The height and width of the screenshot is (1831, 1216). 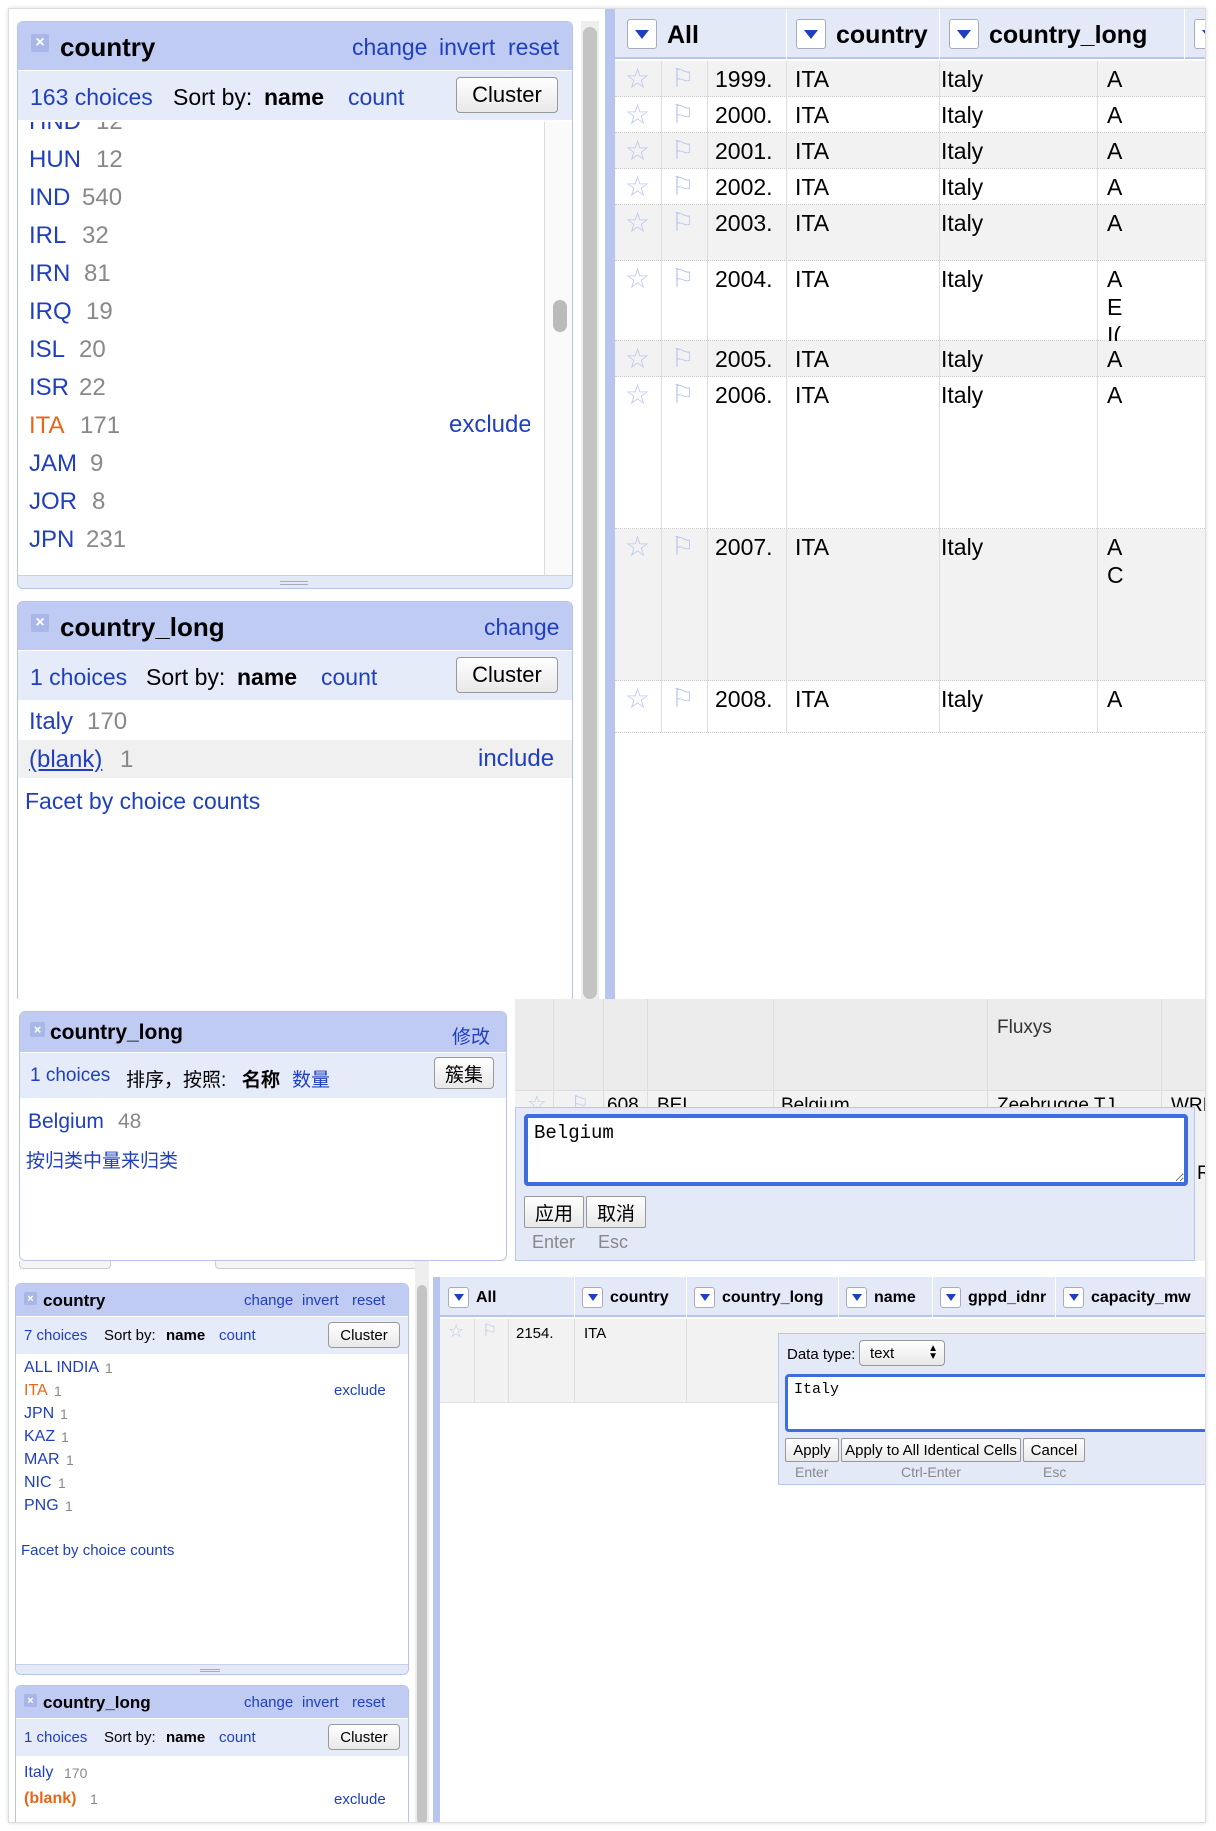 I want to click on apply-button: 应用, so click(x=554, y=1212).